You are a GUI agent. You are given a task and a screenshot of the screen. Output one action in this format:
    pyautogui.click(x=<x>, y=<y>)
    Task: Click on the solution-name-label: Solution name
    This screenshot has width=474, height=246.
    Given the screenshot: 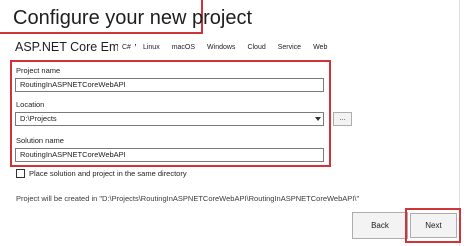 What is the action you would take?
    pyautogui.click(x=40, y=140)
    